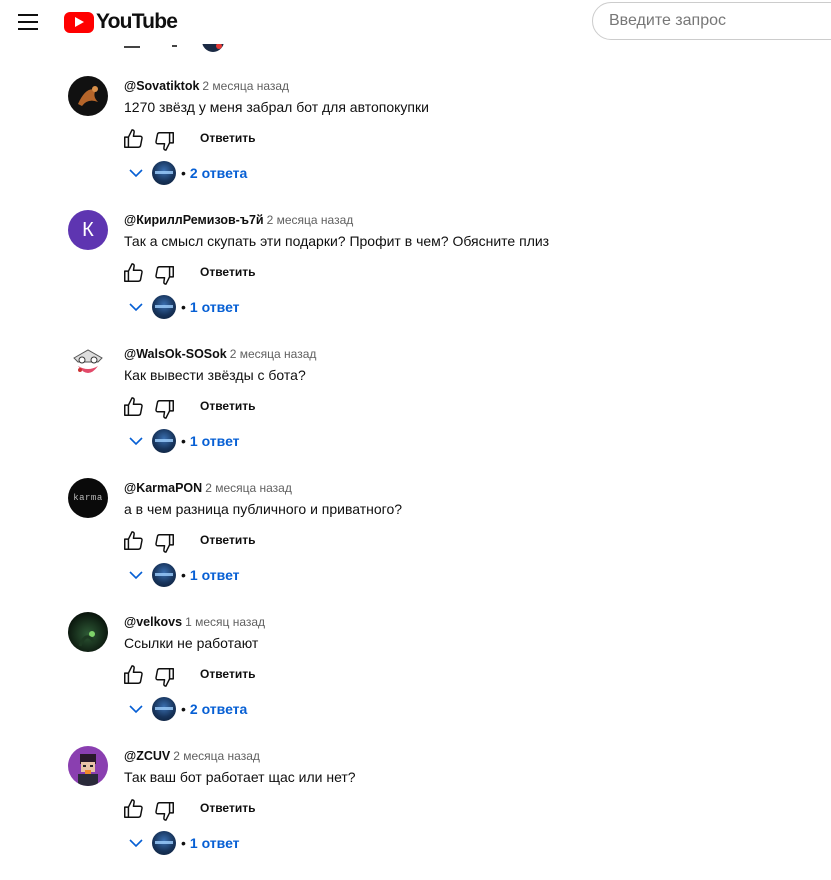  I want to click on comment-author: @velkovs, so click(153, 622).